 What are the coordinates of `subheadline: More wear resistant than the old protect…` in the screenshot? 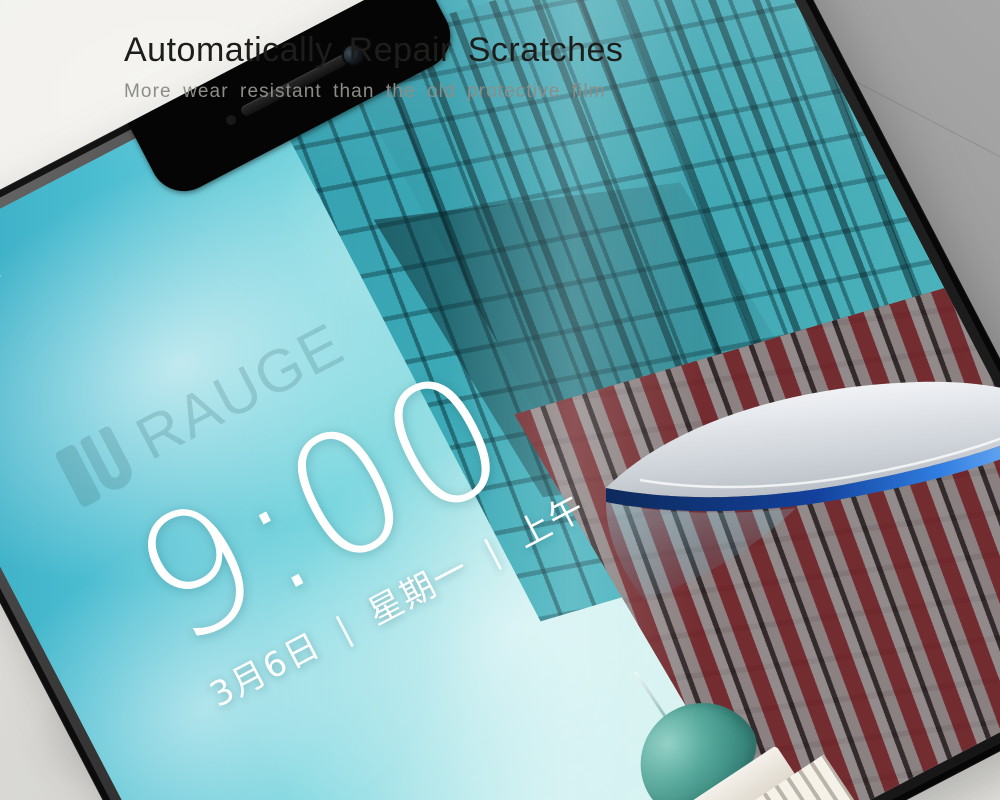 It's located at (365, 92).